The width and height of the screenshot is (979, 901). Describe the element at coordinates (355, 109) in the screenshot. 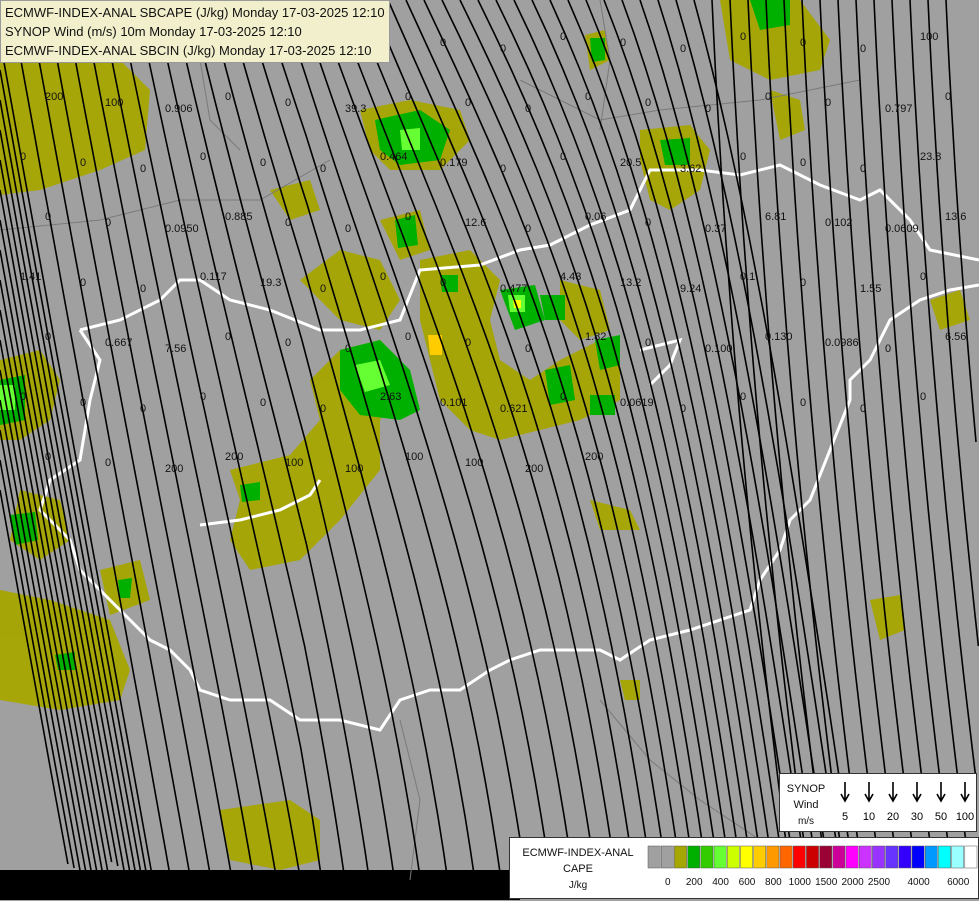

I see `map-value-label: 39.3` at that location.